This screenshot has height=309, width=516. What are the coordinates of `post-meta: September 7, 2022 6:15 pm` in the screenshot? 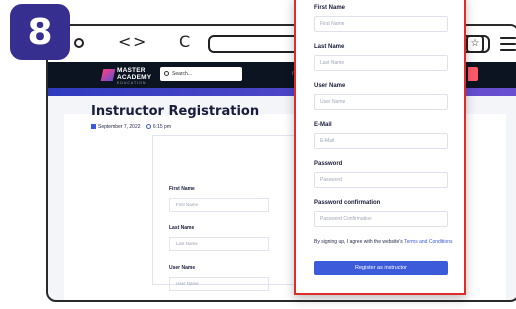 It's located at (131, 127).